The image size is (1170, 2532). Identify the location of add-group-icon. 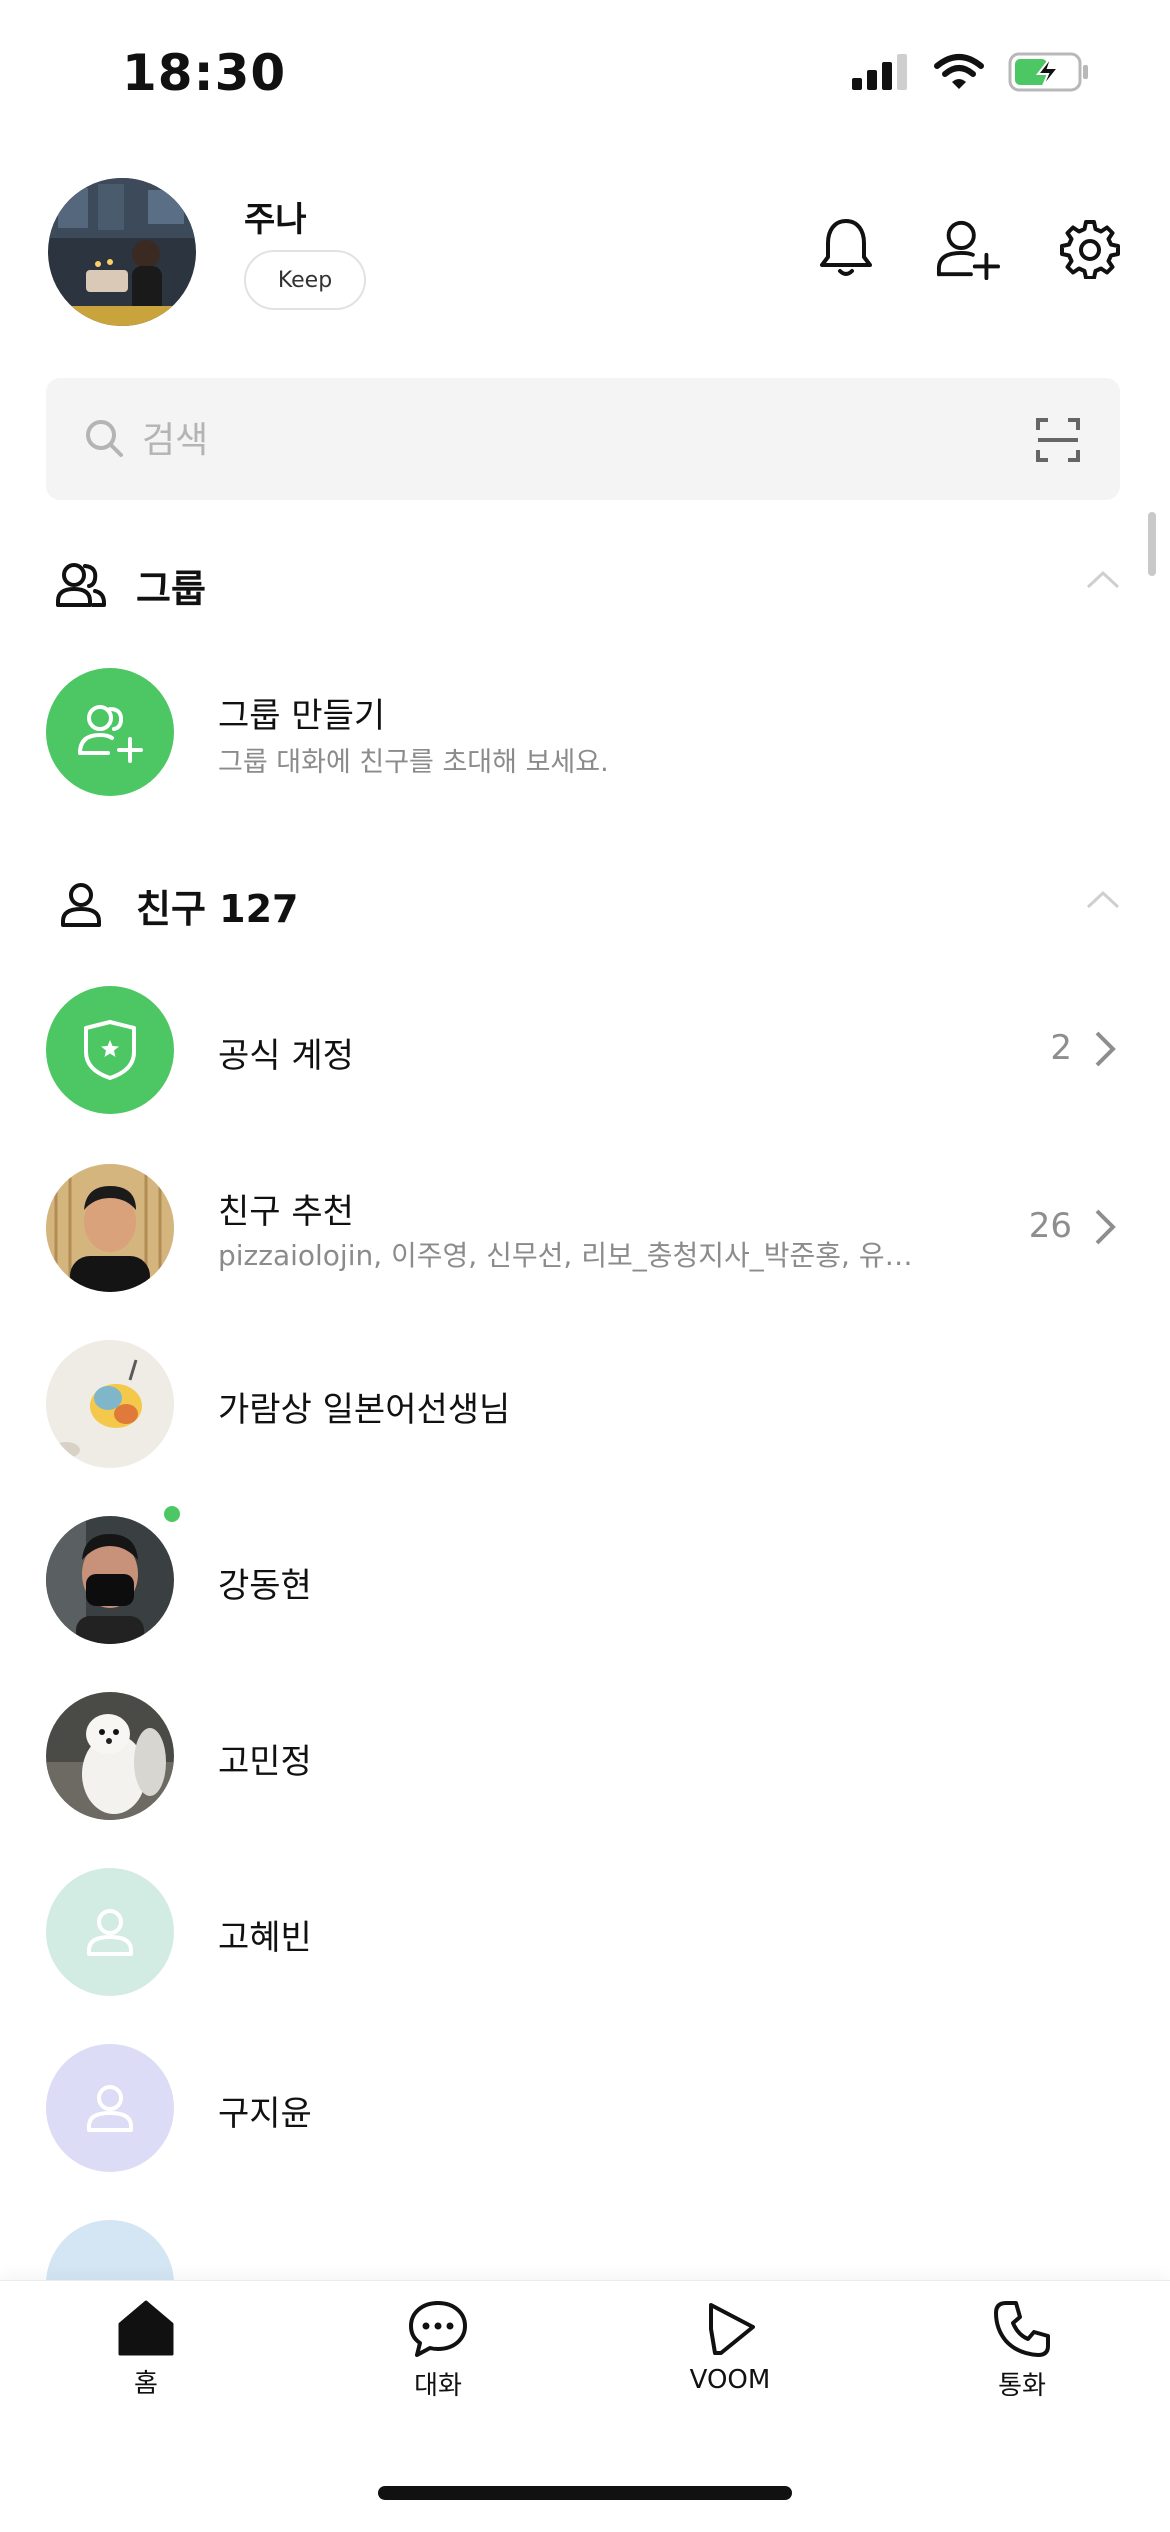
(110, 734).